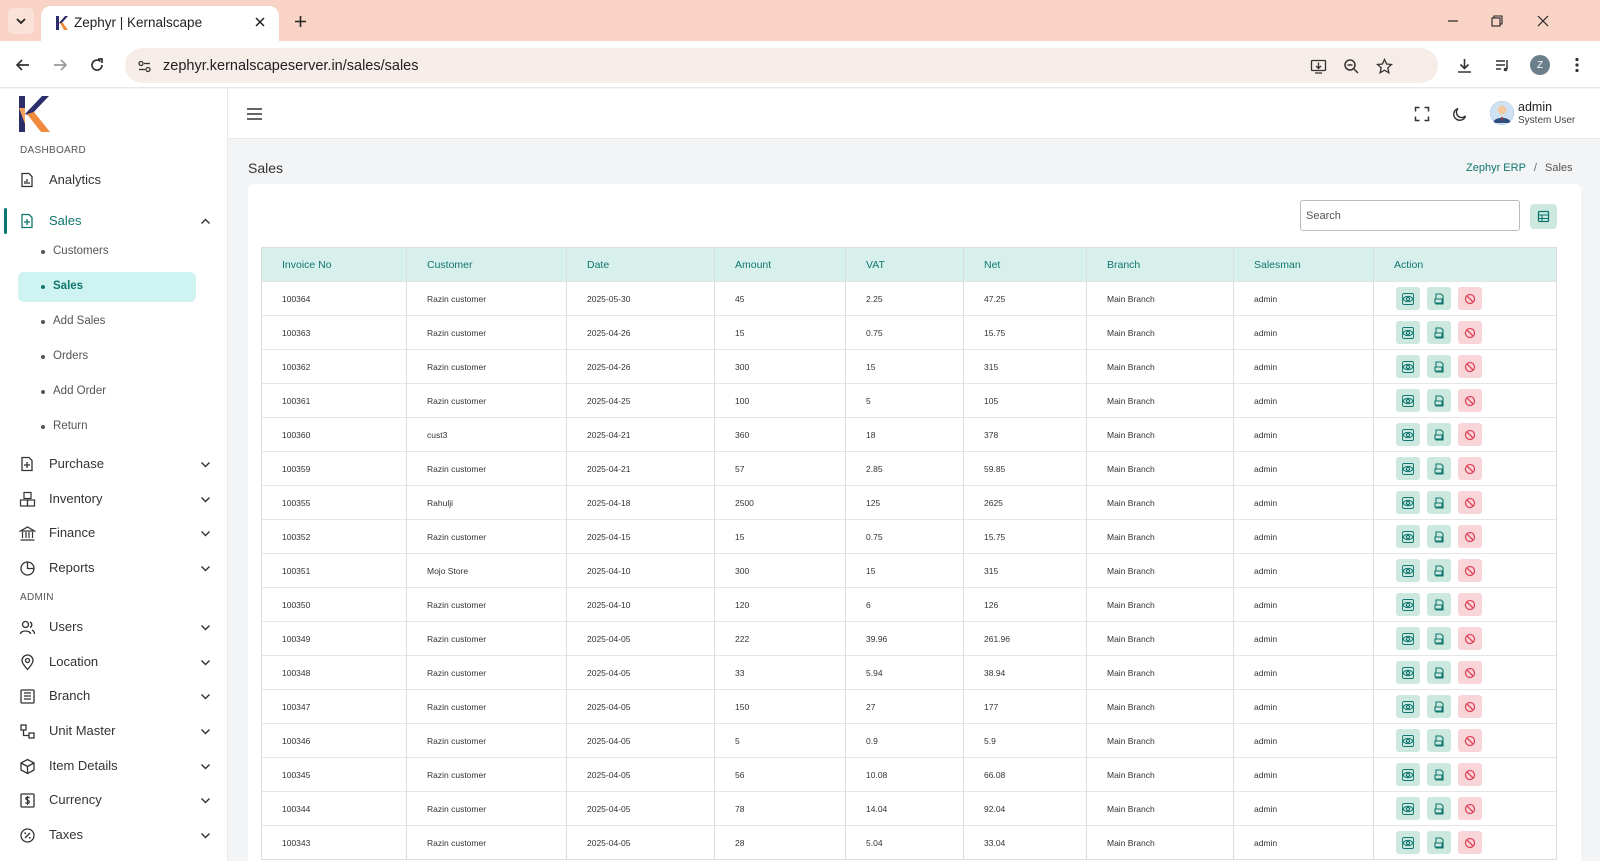 This screenshot has width=1600, height=861. Describe the element at coordinates (1497, 21) in the screenshot. I see `restore-icon` at that location.